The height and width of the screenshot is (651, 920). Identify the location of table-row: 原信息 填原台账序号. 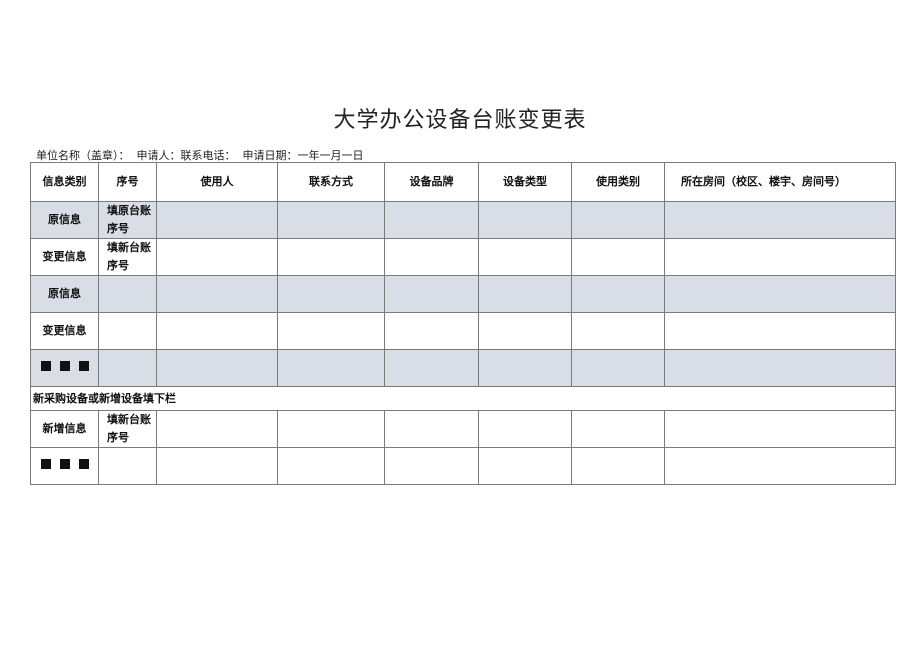
(463, 220).